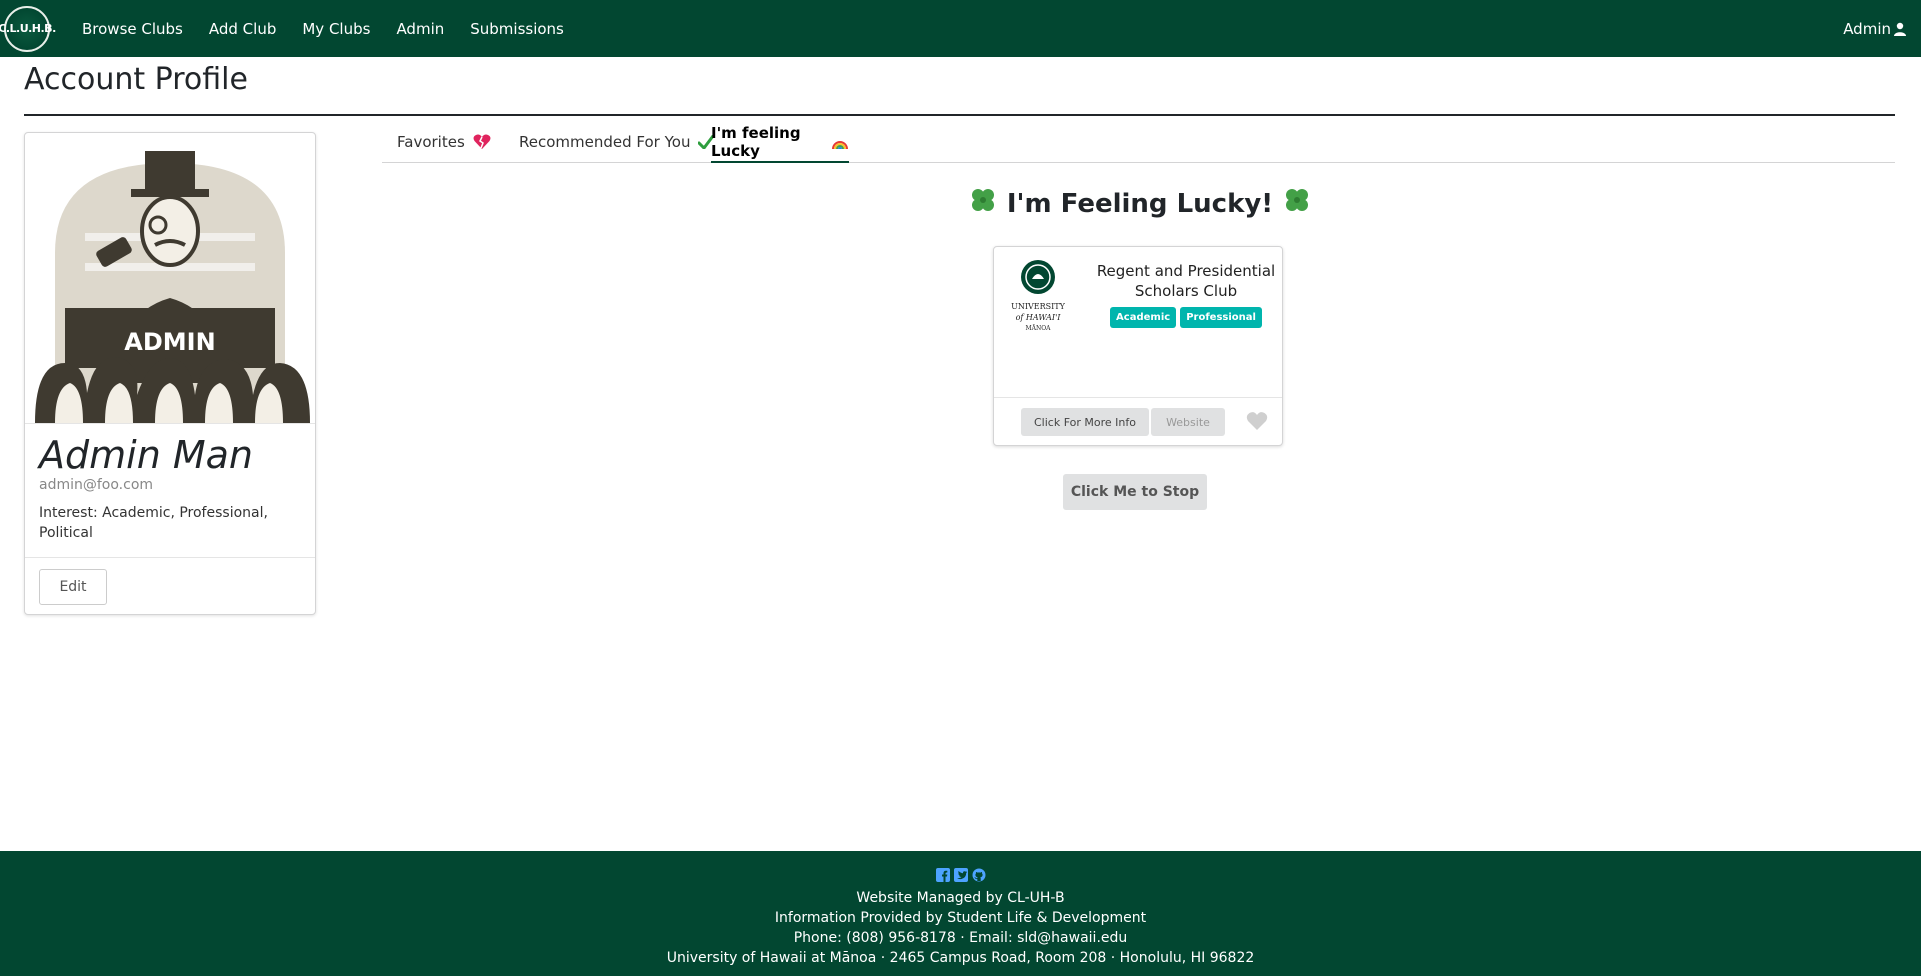 Image resolution: width=1921 pixels, height=976 pixels. I want to click on github-icon, so click(979, 875).